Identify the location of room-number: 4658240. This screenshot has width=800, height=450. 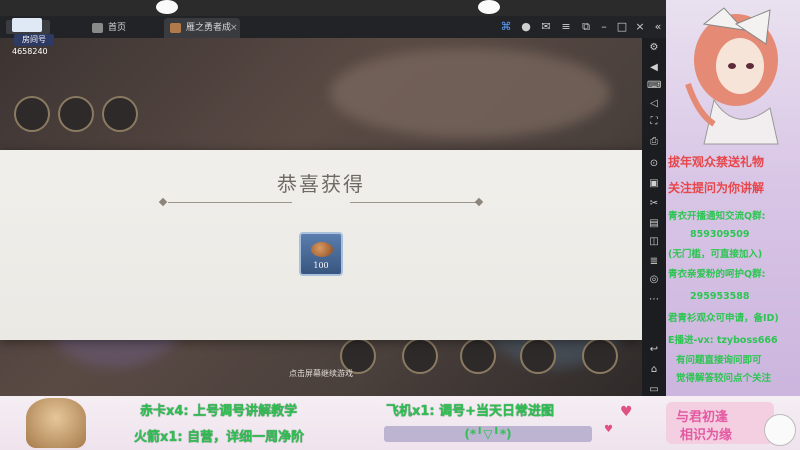
(30, 51).